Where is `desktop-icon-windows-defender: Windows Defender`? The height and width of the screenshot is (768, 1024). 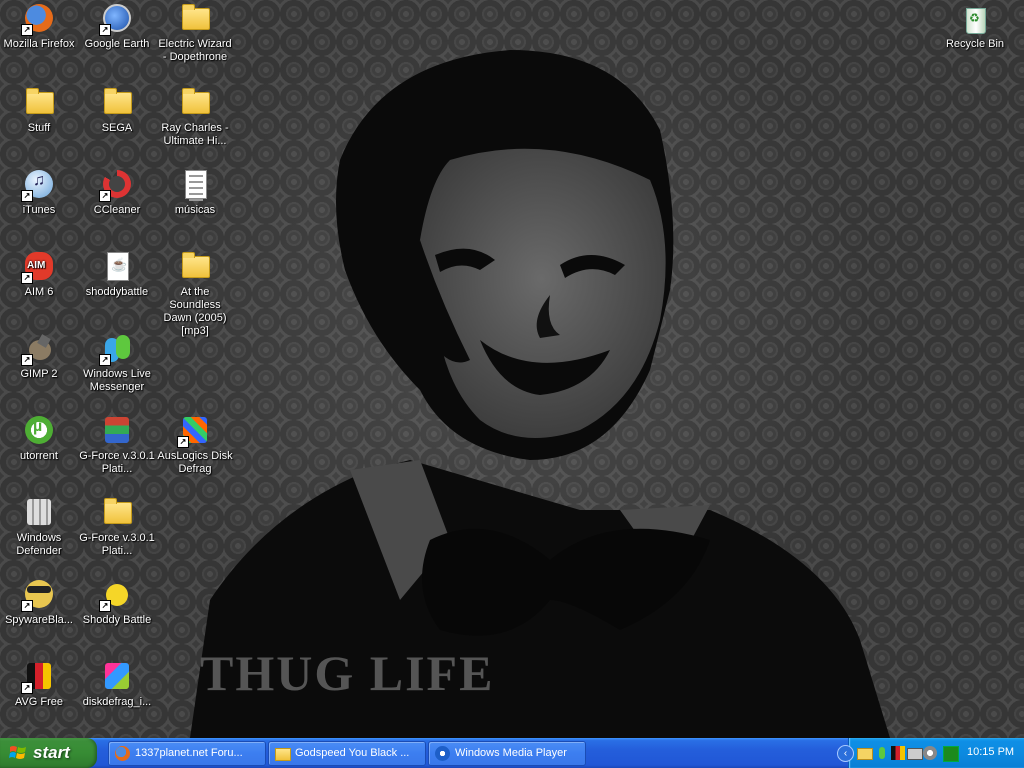 desktop-icon-windows-defender: Windows Defender is located at coordinates (39, 527).